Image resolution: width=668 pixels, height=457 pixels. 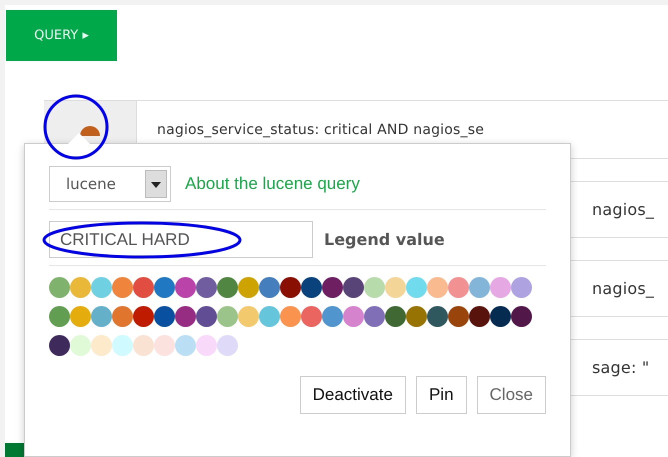 What do you see at coordinates (90, 131) in the screenshot?
I see `chart-mark-icon` at bounding box center [90, 131].